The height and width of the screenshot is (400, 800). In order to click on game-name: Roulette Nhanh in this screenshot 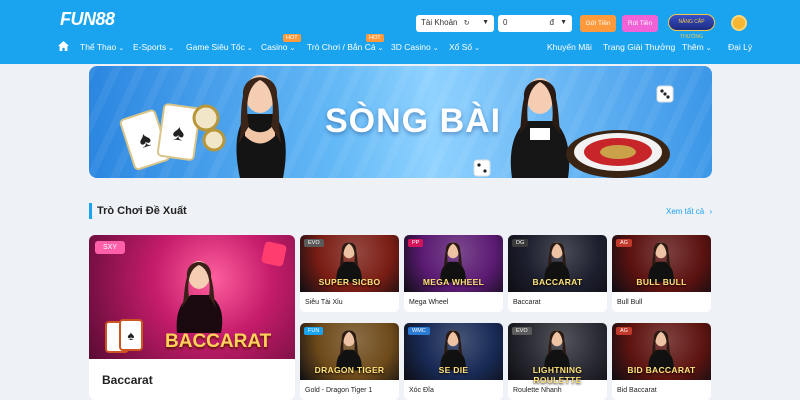, I will do `click(537, 390)`.